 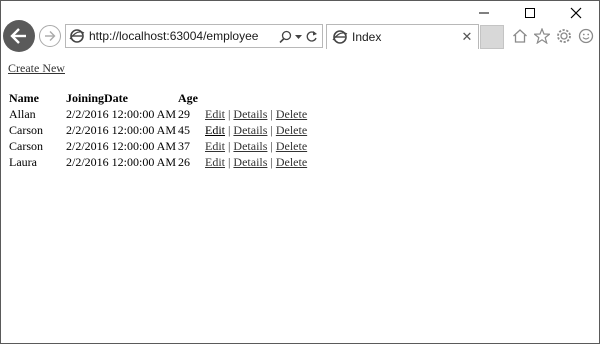 What do you see at coordinates (24, 98) in the screenshot?
I see `header-name: Name` at bounding box center [24, 98].